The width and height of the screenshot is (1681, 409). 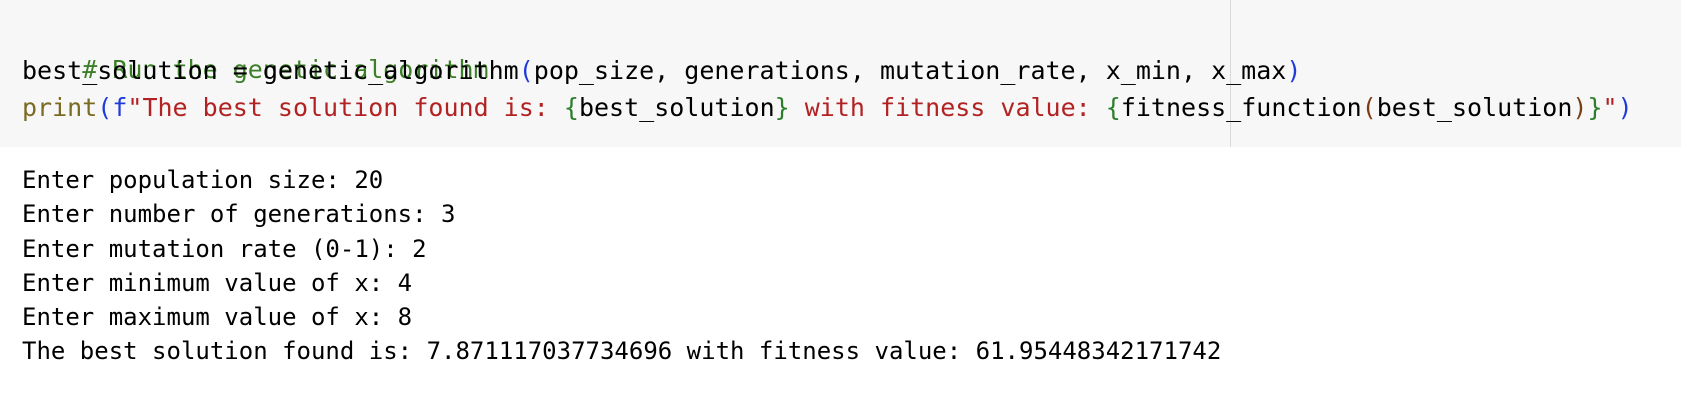 I want to click on expr-inner-arg: best_solution, so click(x=1474, y=107).